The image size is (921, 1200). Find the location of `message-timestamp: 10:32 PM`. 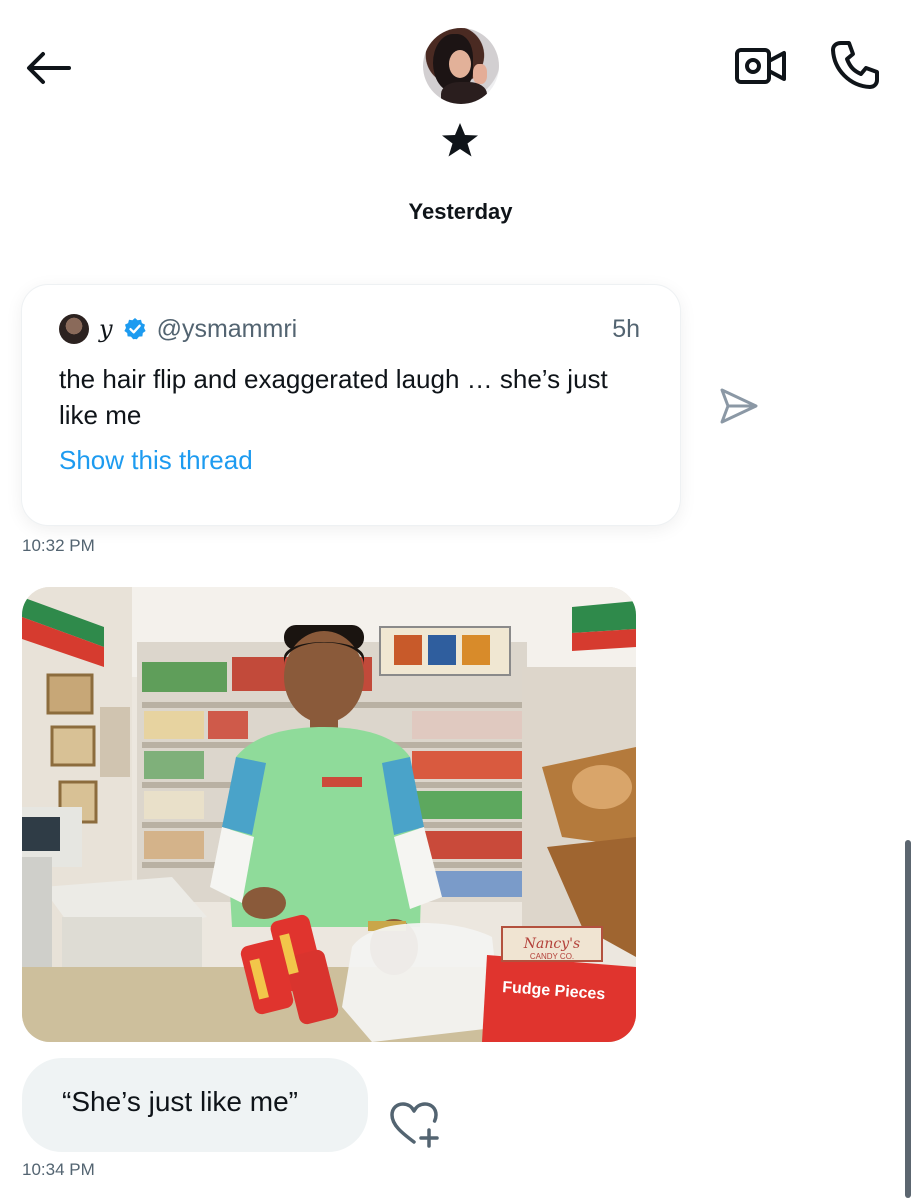

message-timestamp: 10:32 PM is located at coordinates (58, 545).